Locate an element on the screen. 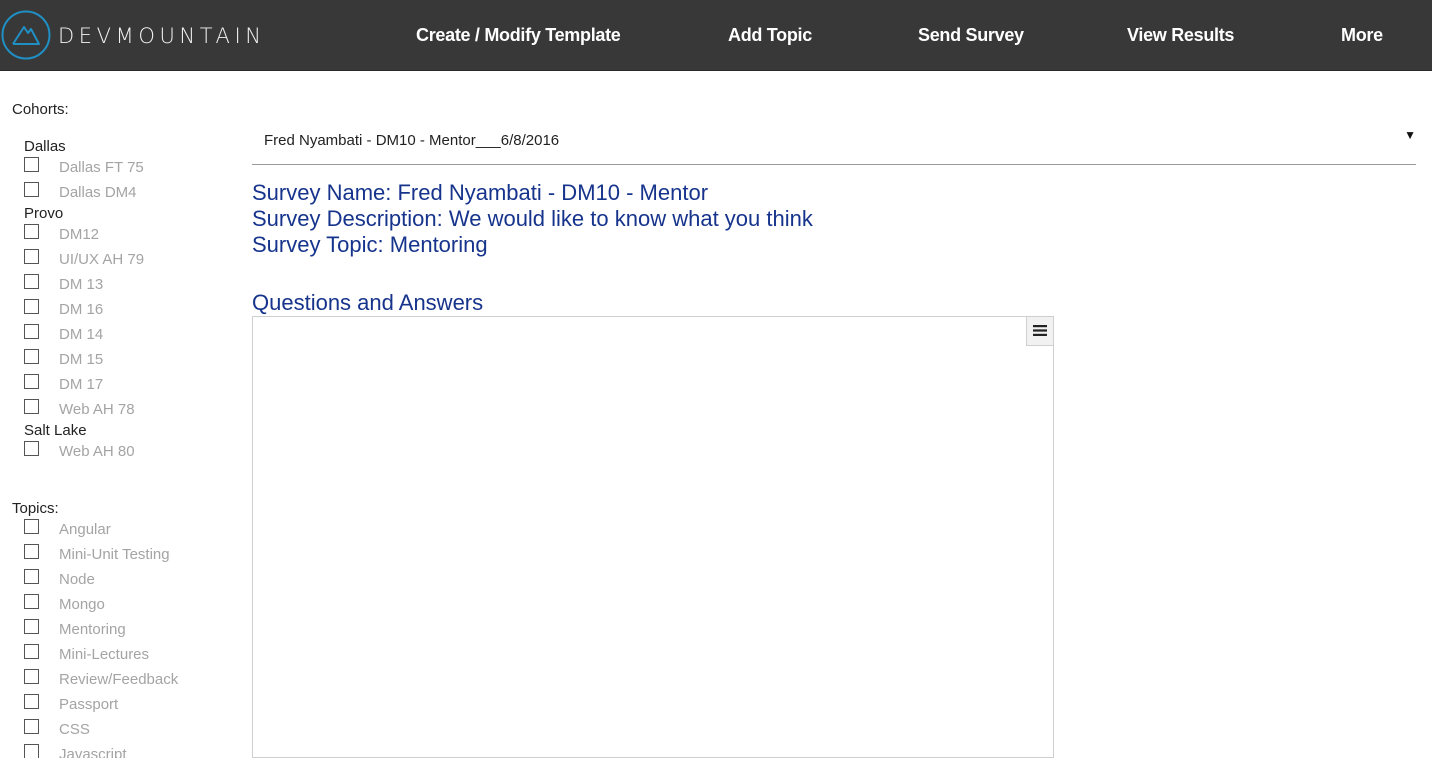  checkbox-label: Web AH 78 is located at coordinates (97, 410).